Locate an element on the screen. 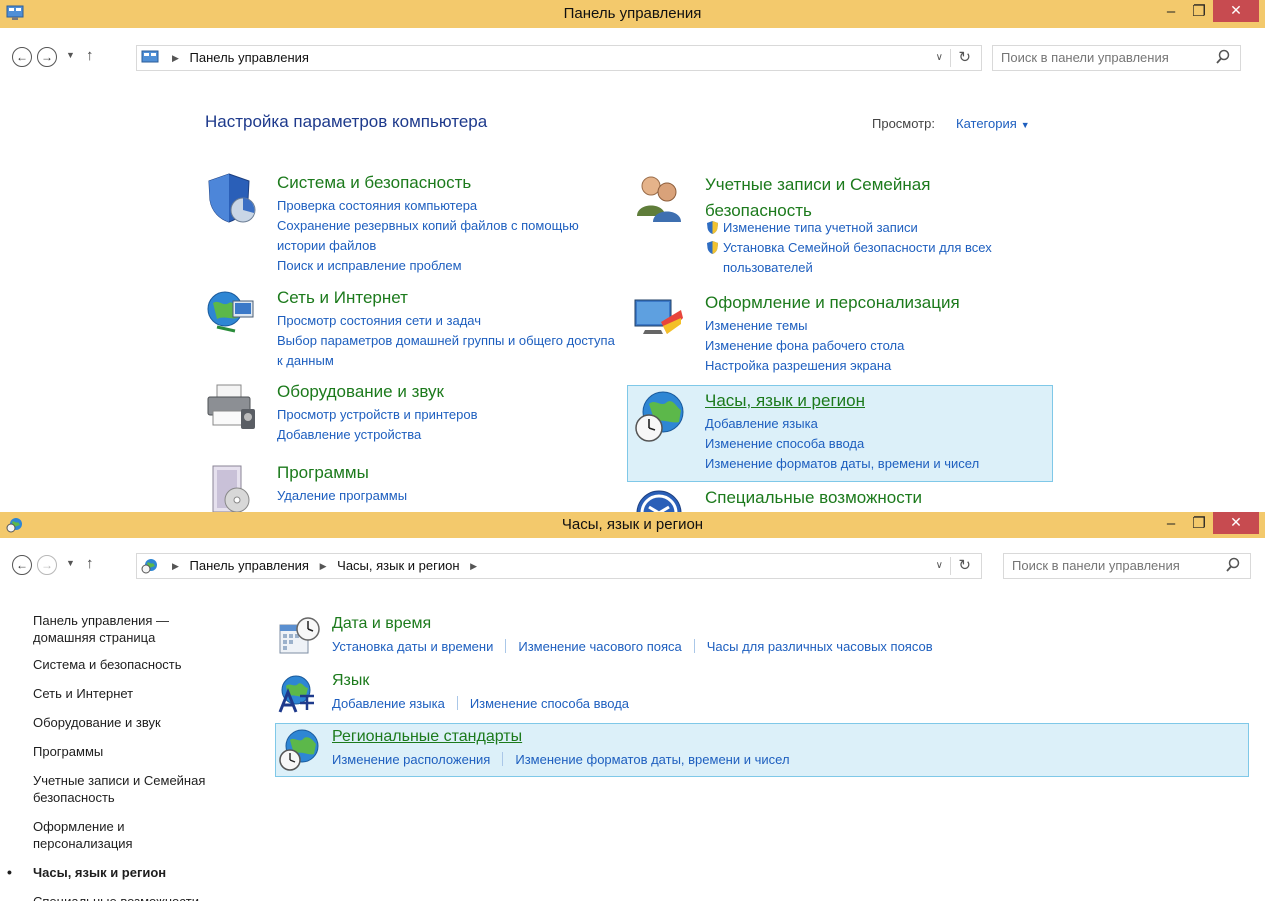 Image resolution: width=1265 pixels, height=901 pixels. sidebar-item-accessibility: Специальные возможности is located at coordinates (138, 897).